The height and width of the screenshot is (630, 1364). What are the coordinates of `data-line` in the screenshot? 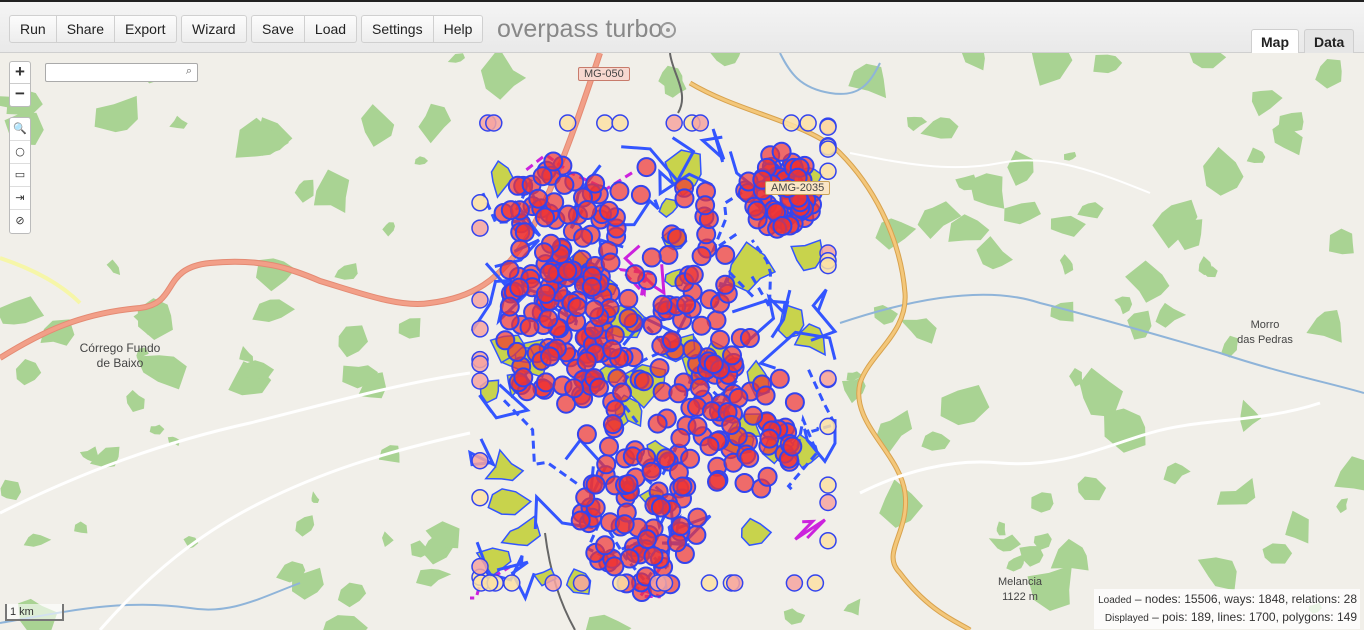 It's located at (712, 145).